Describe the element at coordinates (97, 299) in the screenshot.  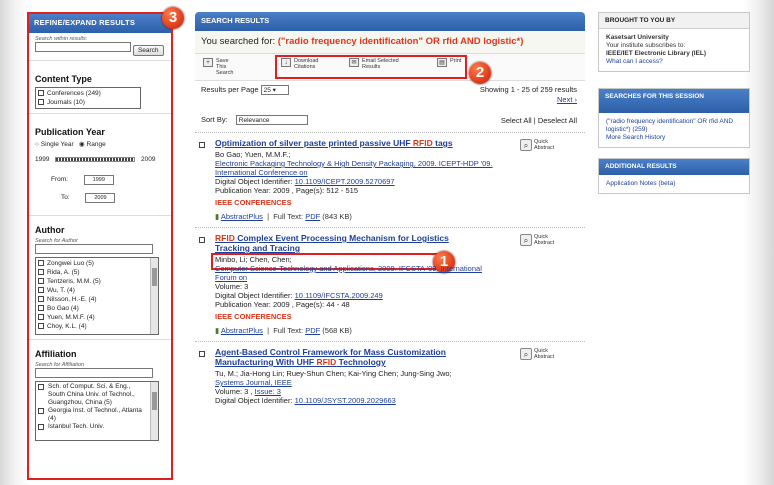
I see `author-item: Nilsson, H.-E. (4)` at that location.